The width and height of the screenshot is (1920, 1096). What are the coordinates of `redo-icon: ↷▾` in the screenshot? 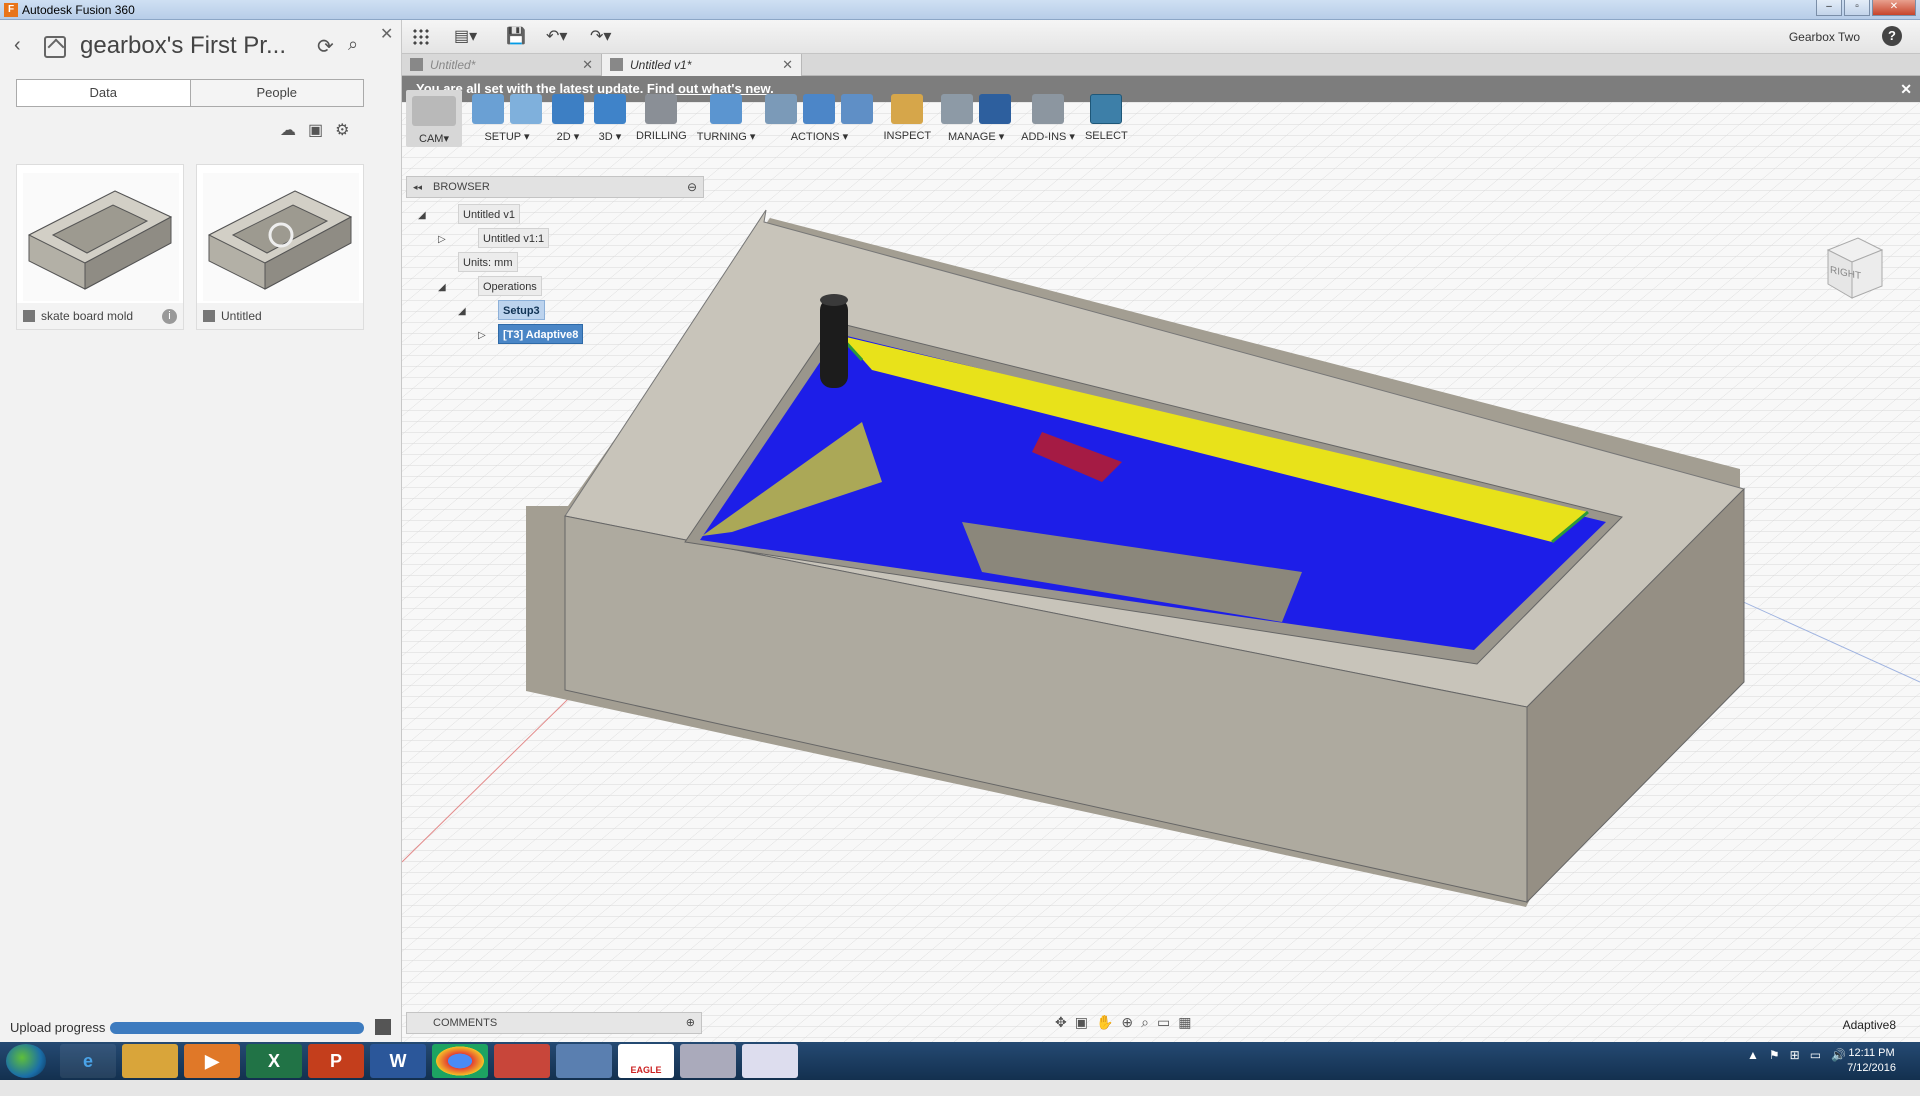 It's located at (600, 36).